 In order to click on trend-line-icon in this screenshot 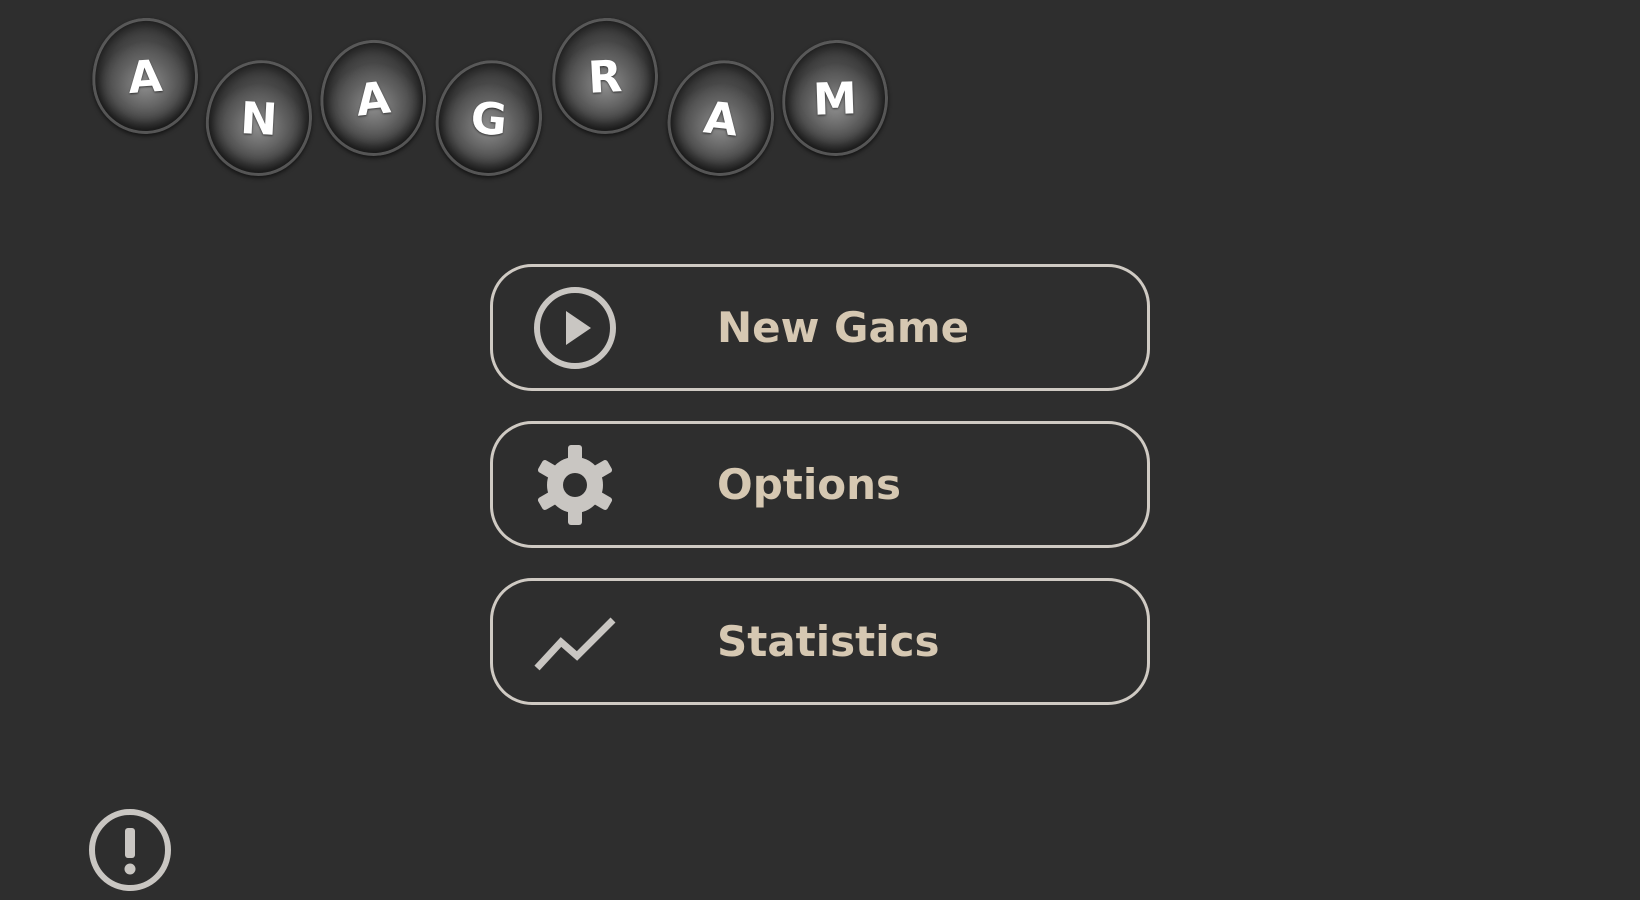, I will do `click(575, 642)`.